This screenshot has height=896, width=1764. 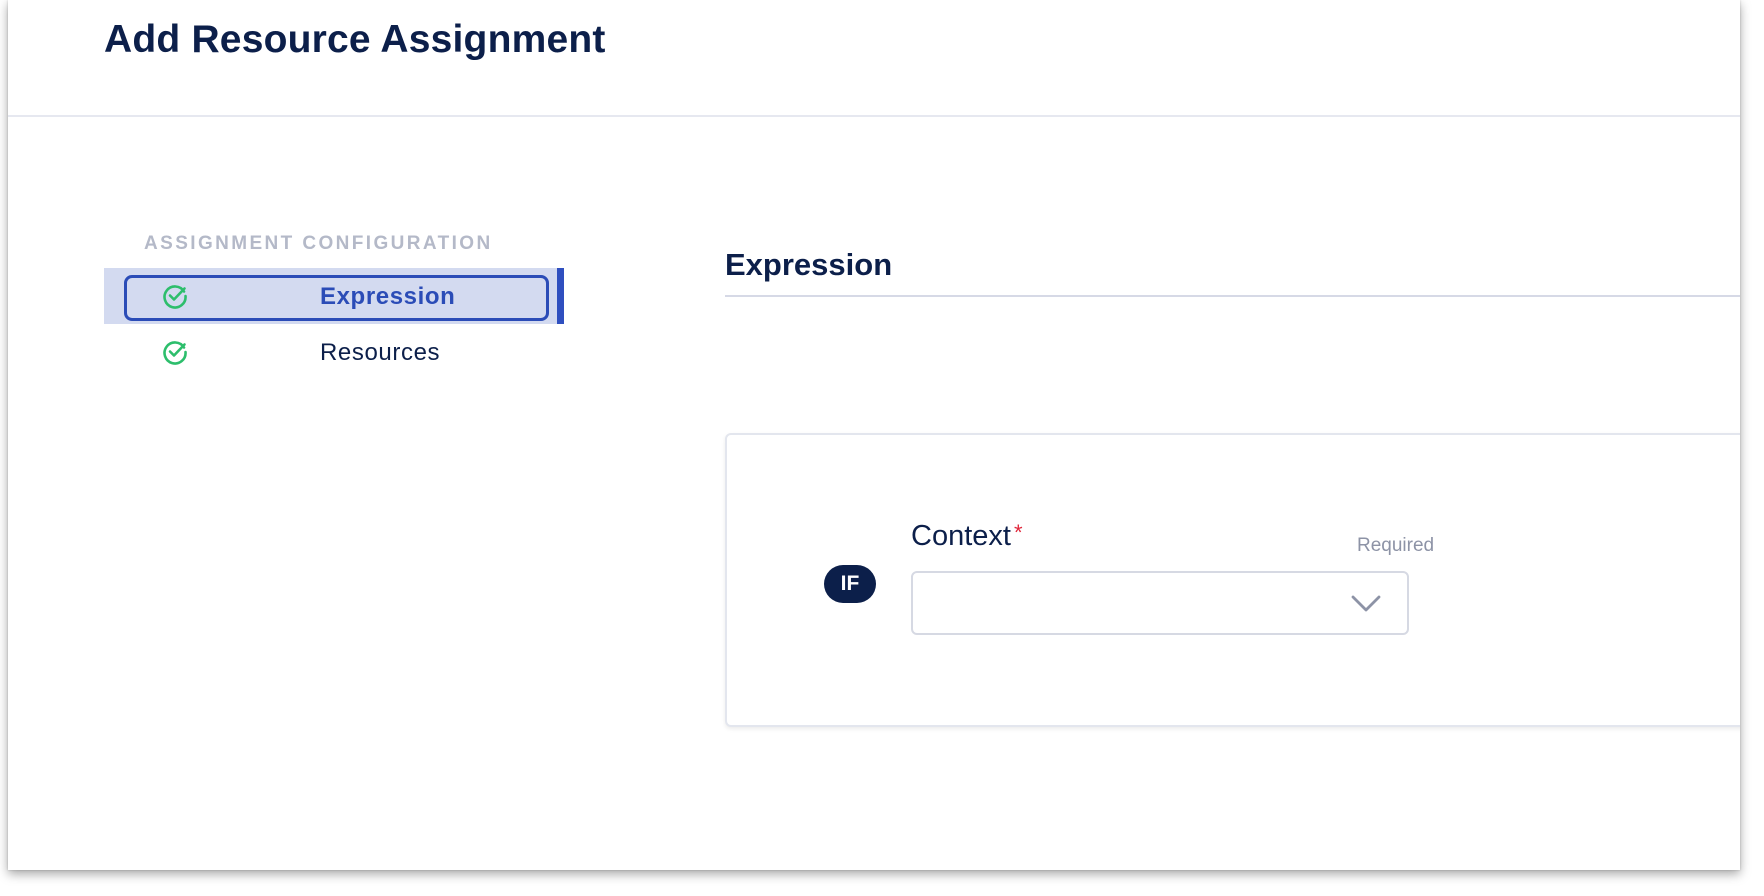 What do you see at coordinates (850, 584) in the screenshot?
I see `if-badge: IF` at bounding box center [850, 584].